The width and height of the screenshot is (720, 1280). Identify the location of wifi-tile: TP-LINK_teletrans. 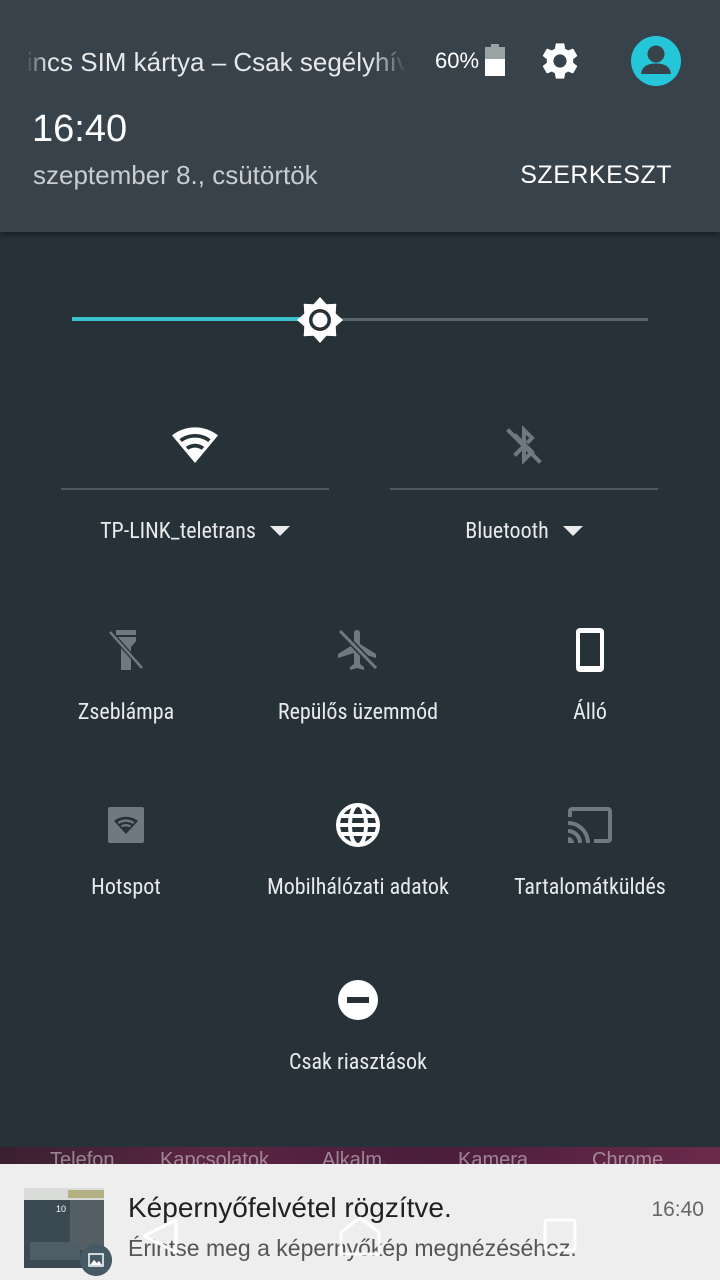
(195, 485).